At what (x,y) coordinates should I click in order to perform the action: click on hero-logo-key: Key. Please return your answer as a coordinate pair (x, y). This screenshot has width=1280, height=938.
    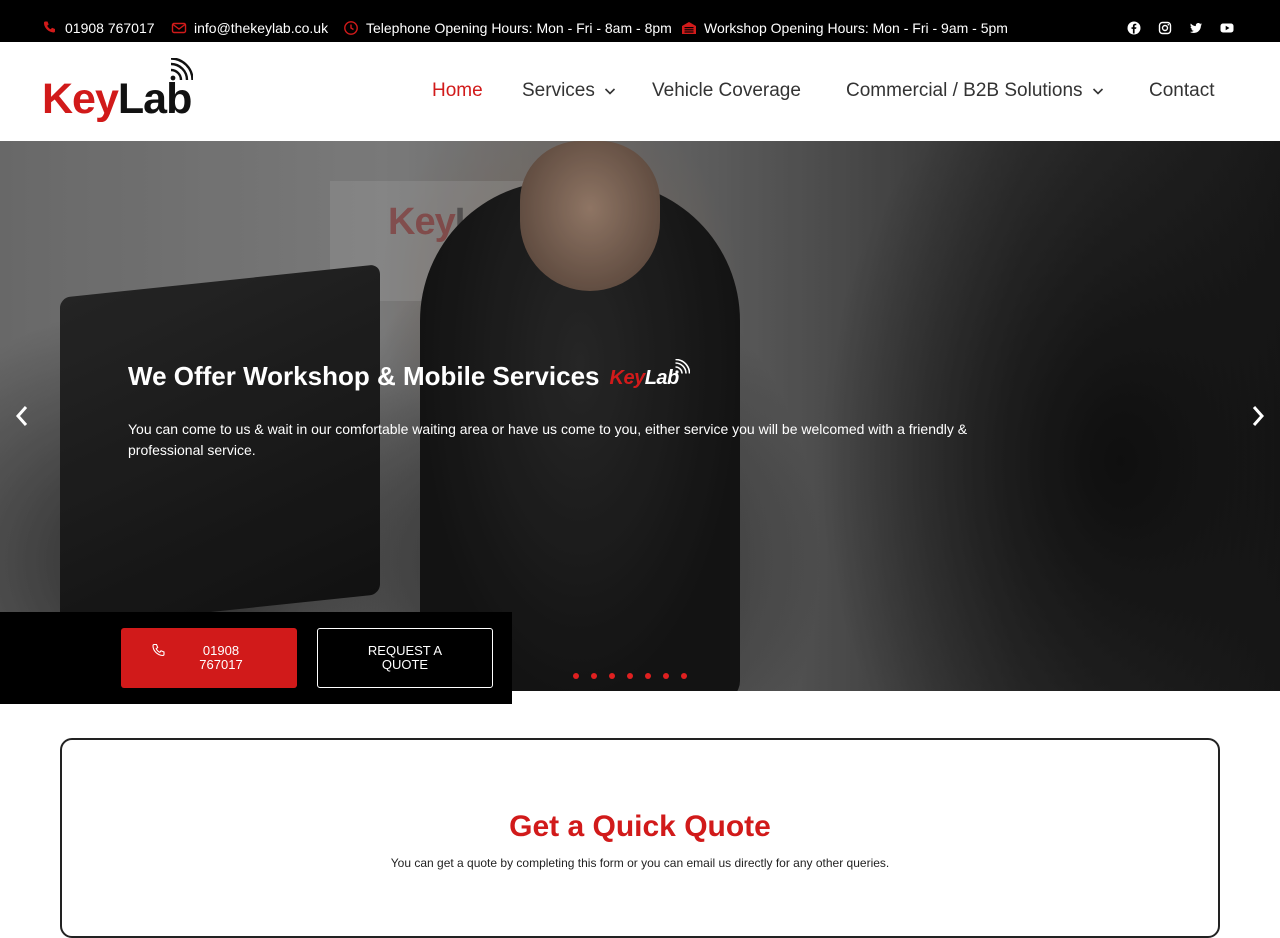
    Looking at the image, I should click on (627, 378).